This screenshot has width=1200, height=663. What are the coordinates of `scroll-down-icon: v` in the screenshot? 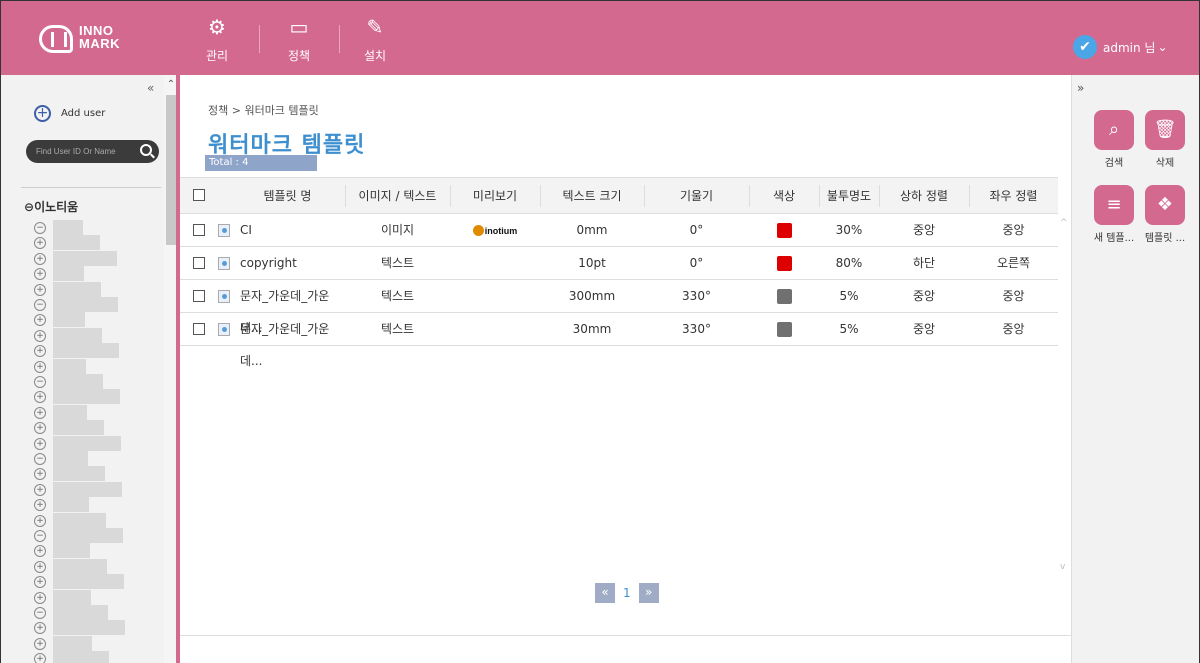 It's located at (1062, 567).